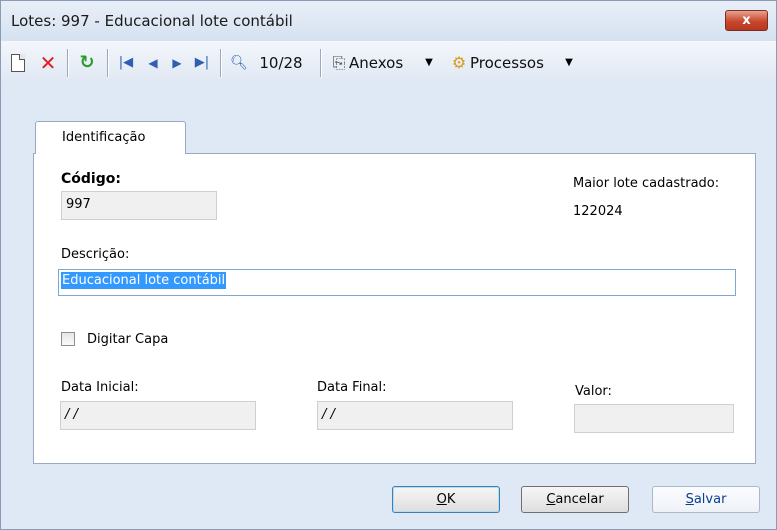  I want to click on processos-dropdown-icon: ▼, so click(569, 63).